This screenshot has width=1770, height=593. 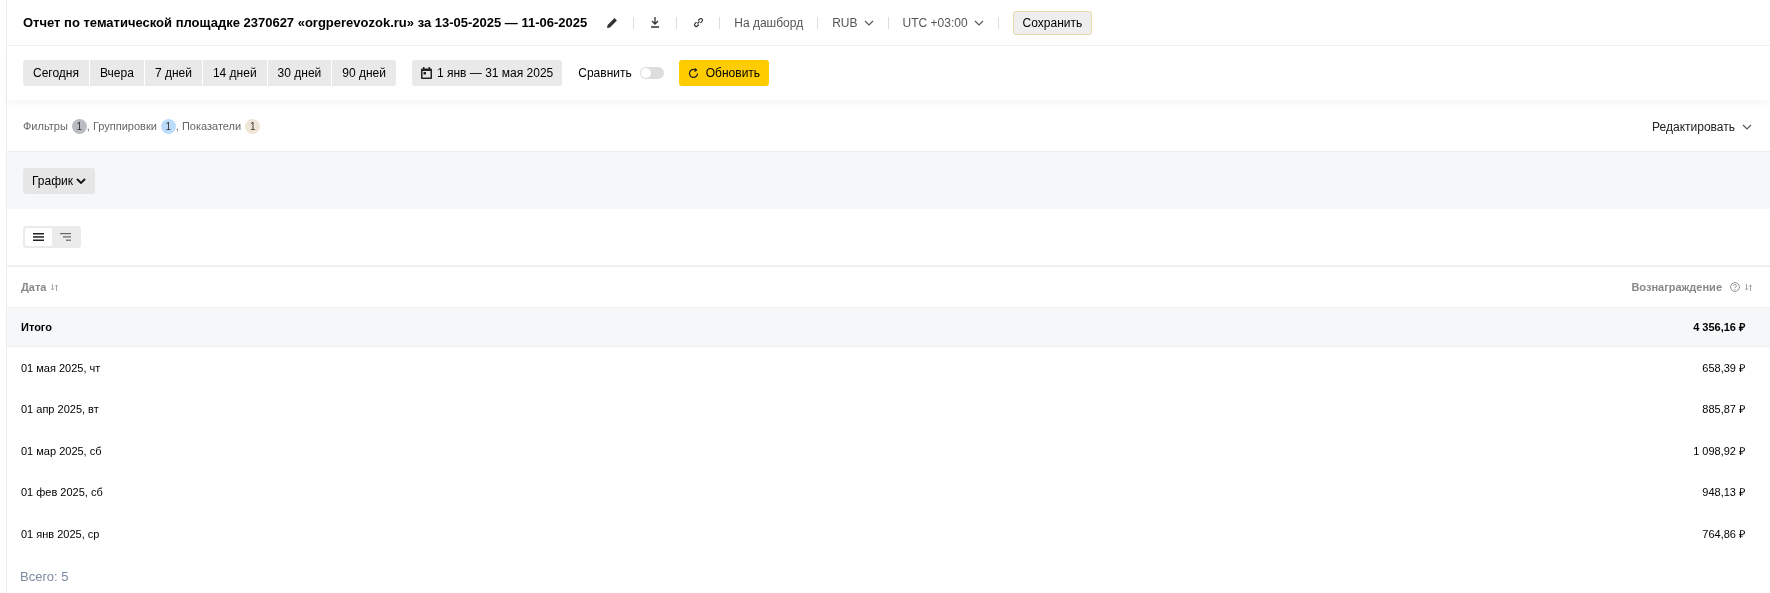 I want to click on edit-settings-button: Редактировать, so click(x=1702, y=126).